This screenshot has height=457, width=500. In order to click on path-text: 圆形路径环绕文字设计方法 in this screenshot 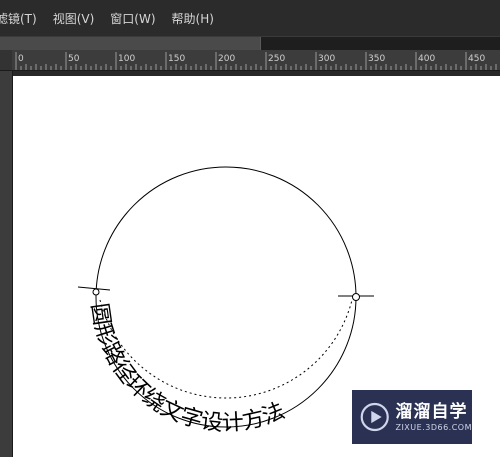, I will do `click(187, 369)`.